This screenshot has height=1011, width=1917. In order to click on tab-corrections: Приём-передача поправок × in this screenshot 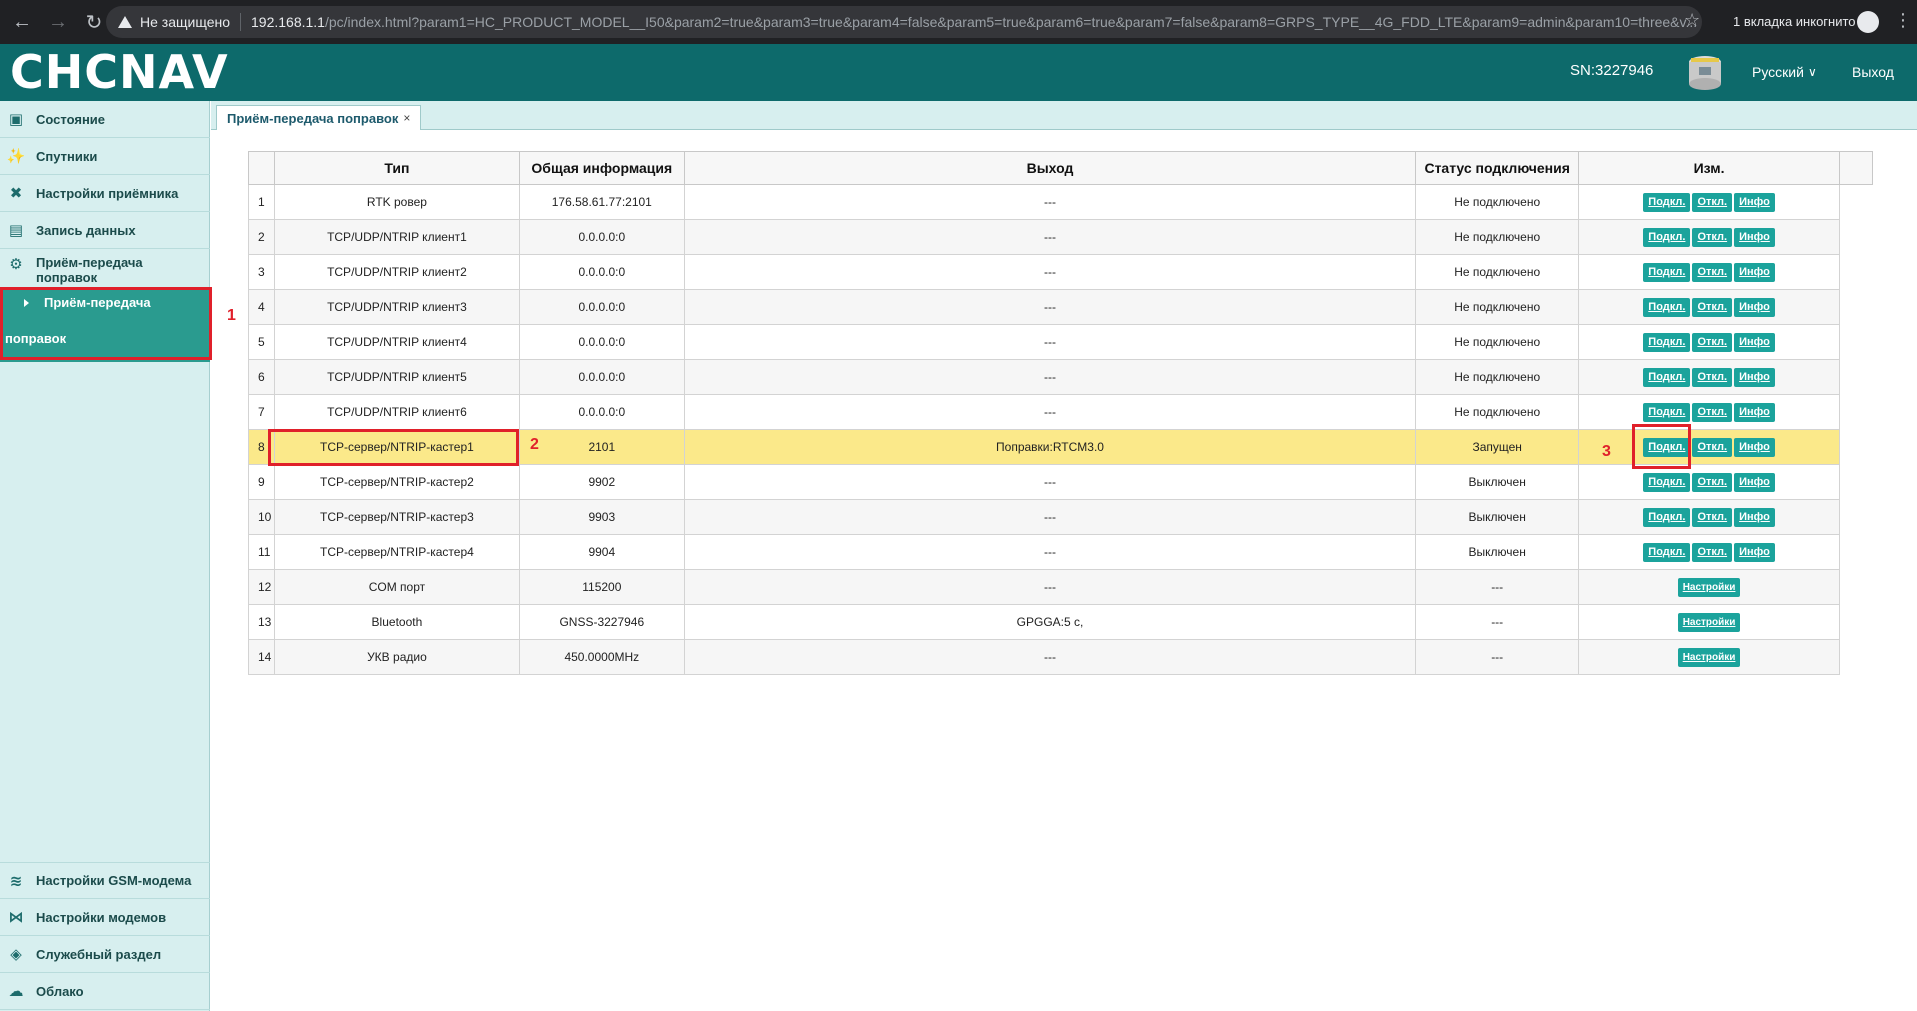, I will do `click(319, 117)`.